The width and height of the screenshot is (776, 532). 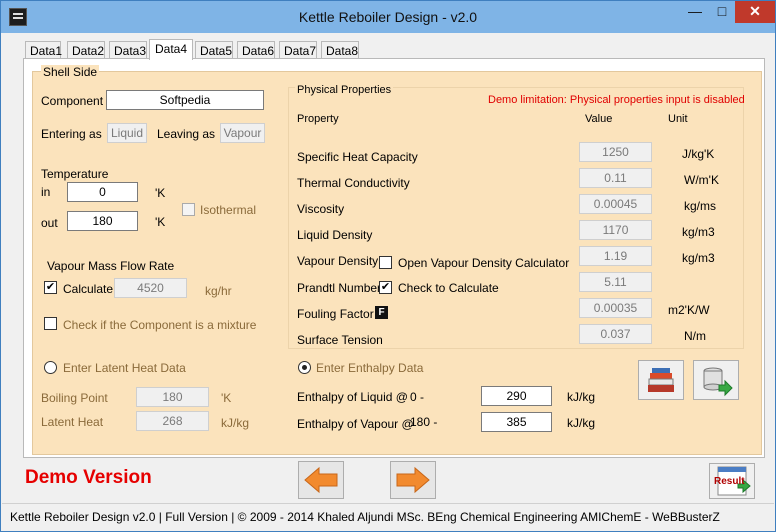 What do you see at coordinates (352, 397) in the screenshot?
I see `enthalpy-liquid-label: Enthalpy of Liquid @` at bounding box center [352, 397].